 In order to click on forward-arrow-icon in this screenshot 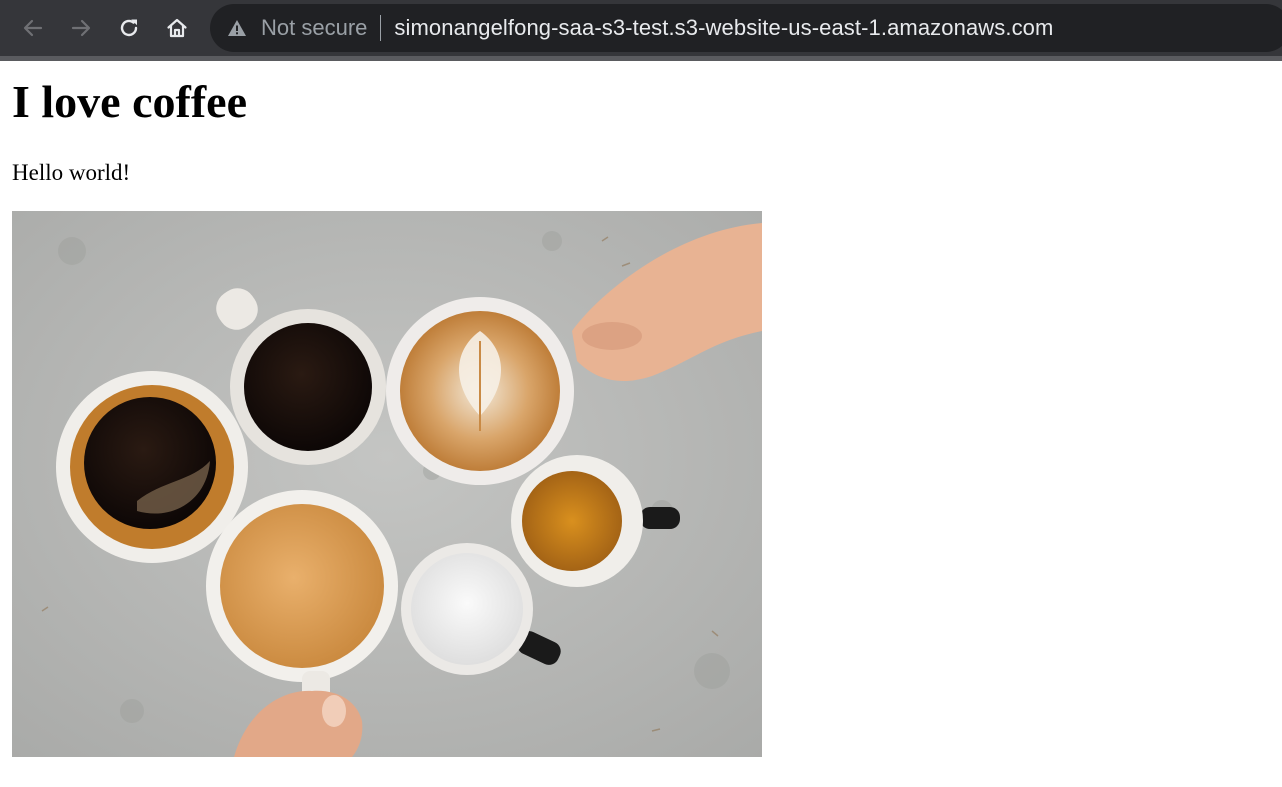, I will do `click(81, 28)`.